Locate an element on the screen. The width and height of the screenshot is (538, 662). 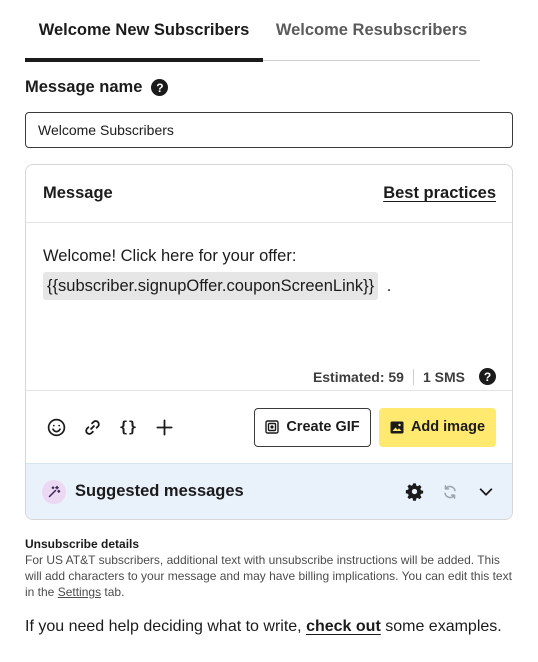
create-gif-label: Create GIF is located at coordinates (323, 427).